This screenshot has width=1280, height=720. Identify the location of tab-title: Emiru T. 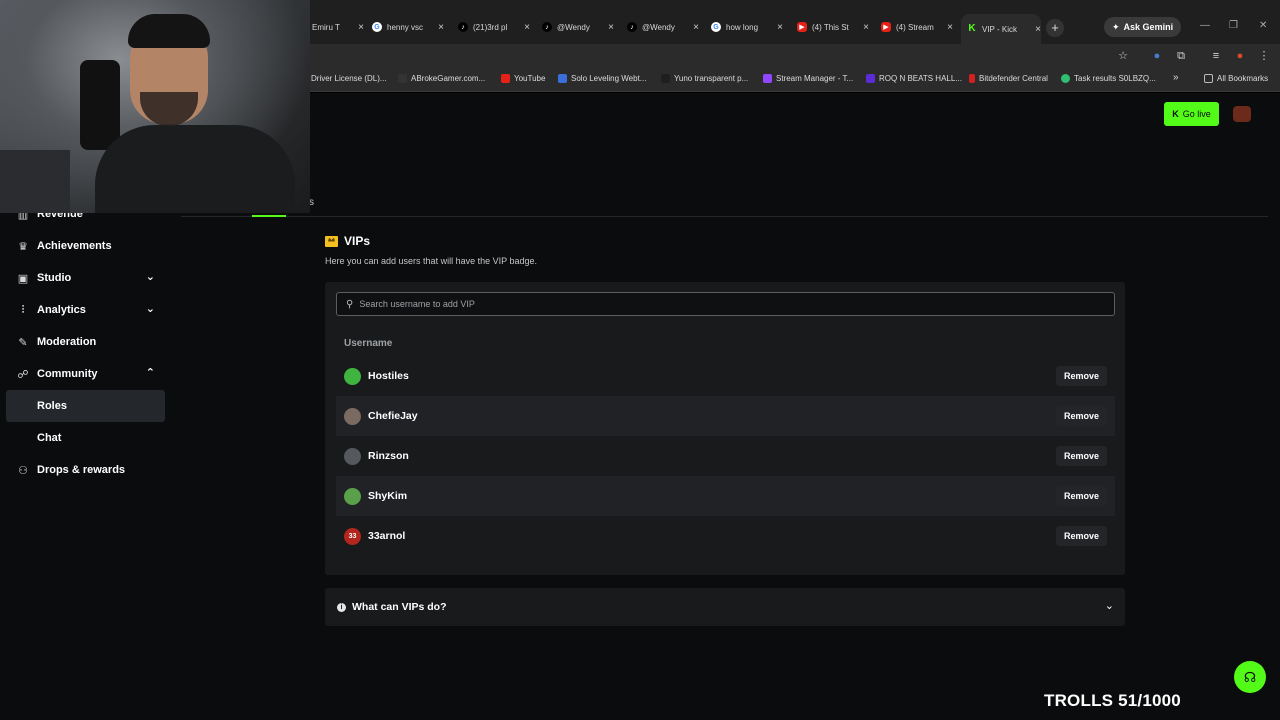
(326, 27).